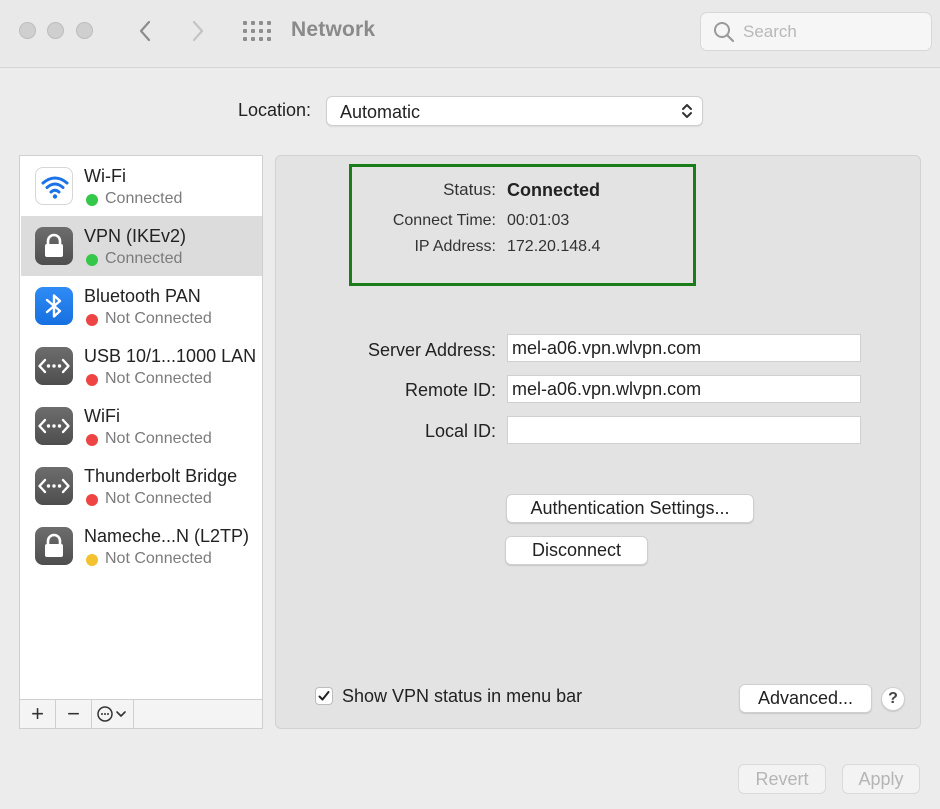  Describe the element at coordinates (54, 186) in the screenshot. I see `wifi-icon` at that location.